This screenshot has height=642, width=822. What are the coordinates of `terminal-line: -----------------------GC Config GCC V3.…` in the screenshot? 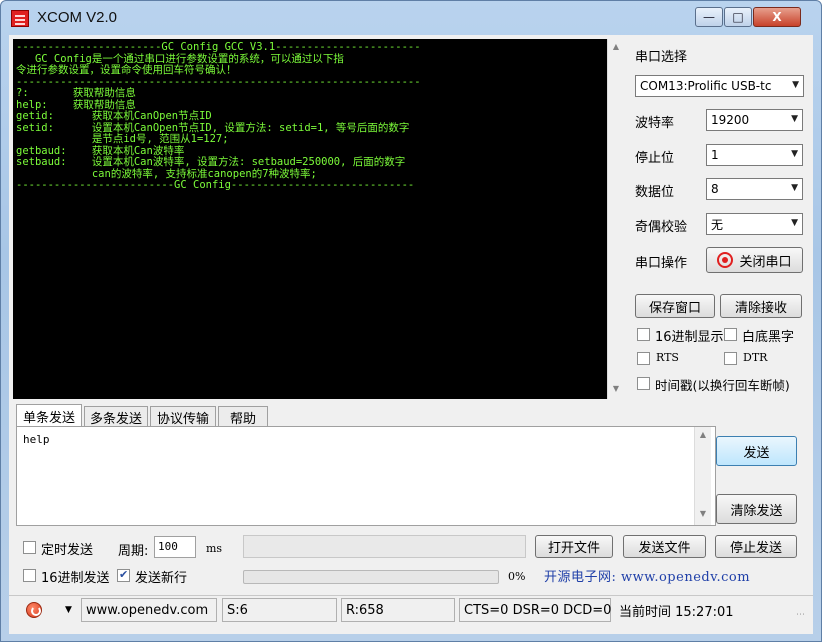 It's located at (218, 47).